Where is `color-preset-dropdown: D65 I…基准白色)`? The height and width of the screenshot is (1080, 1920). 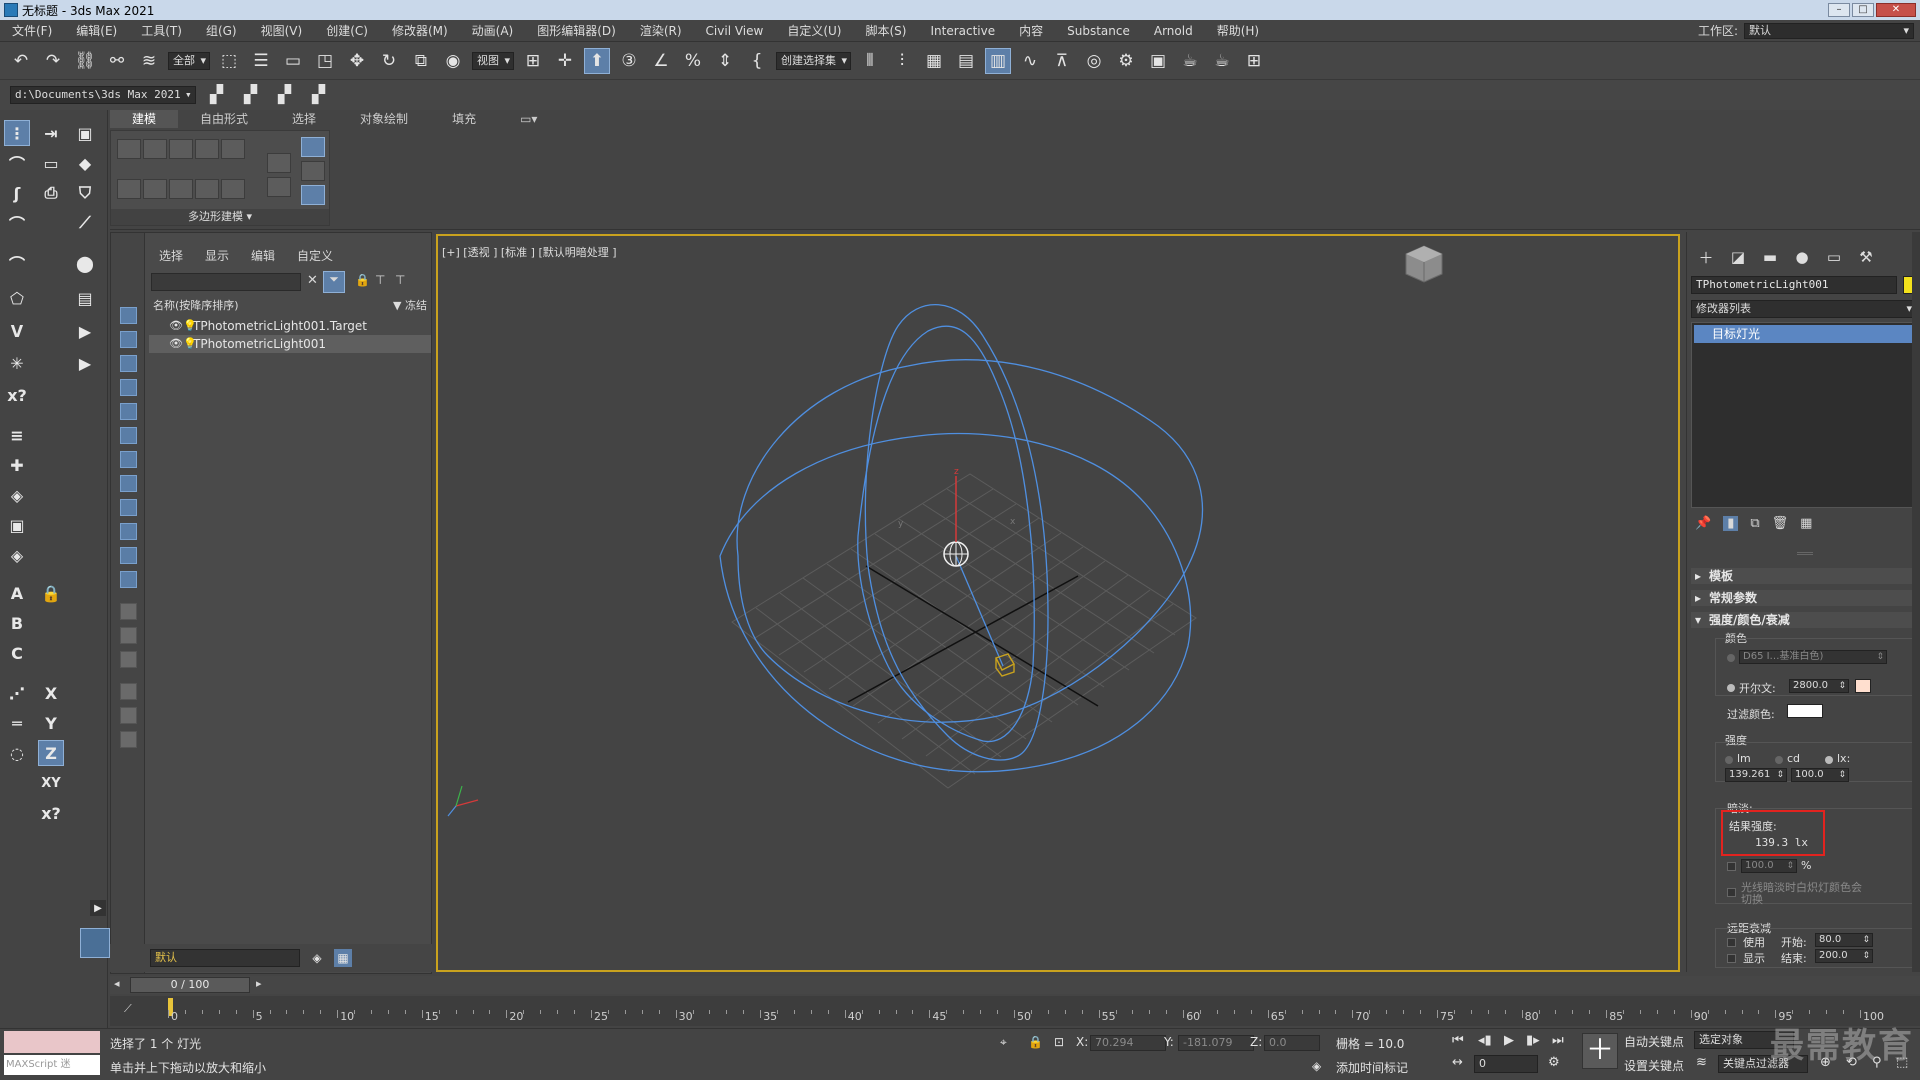 color-preset-dropdown: D65 I…基准白色) is located at coordinates (1813, 657).